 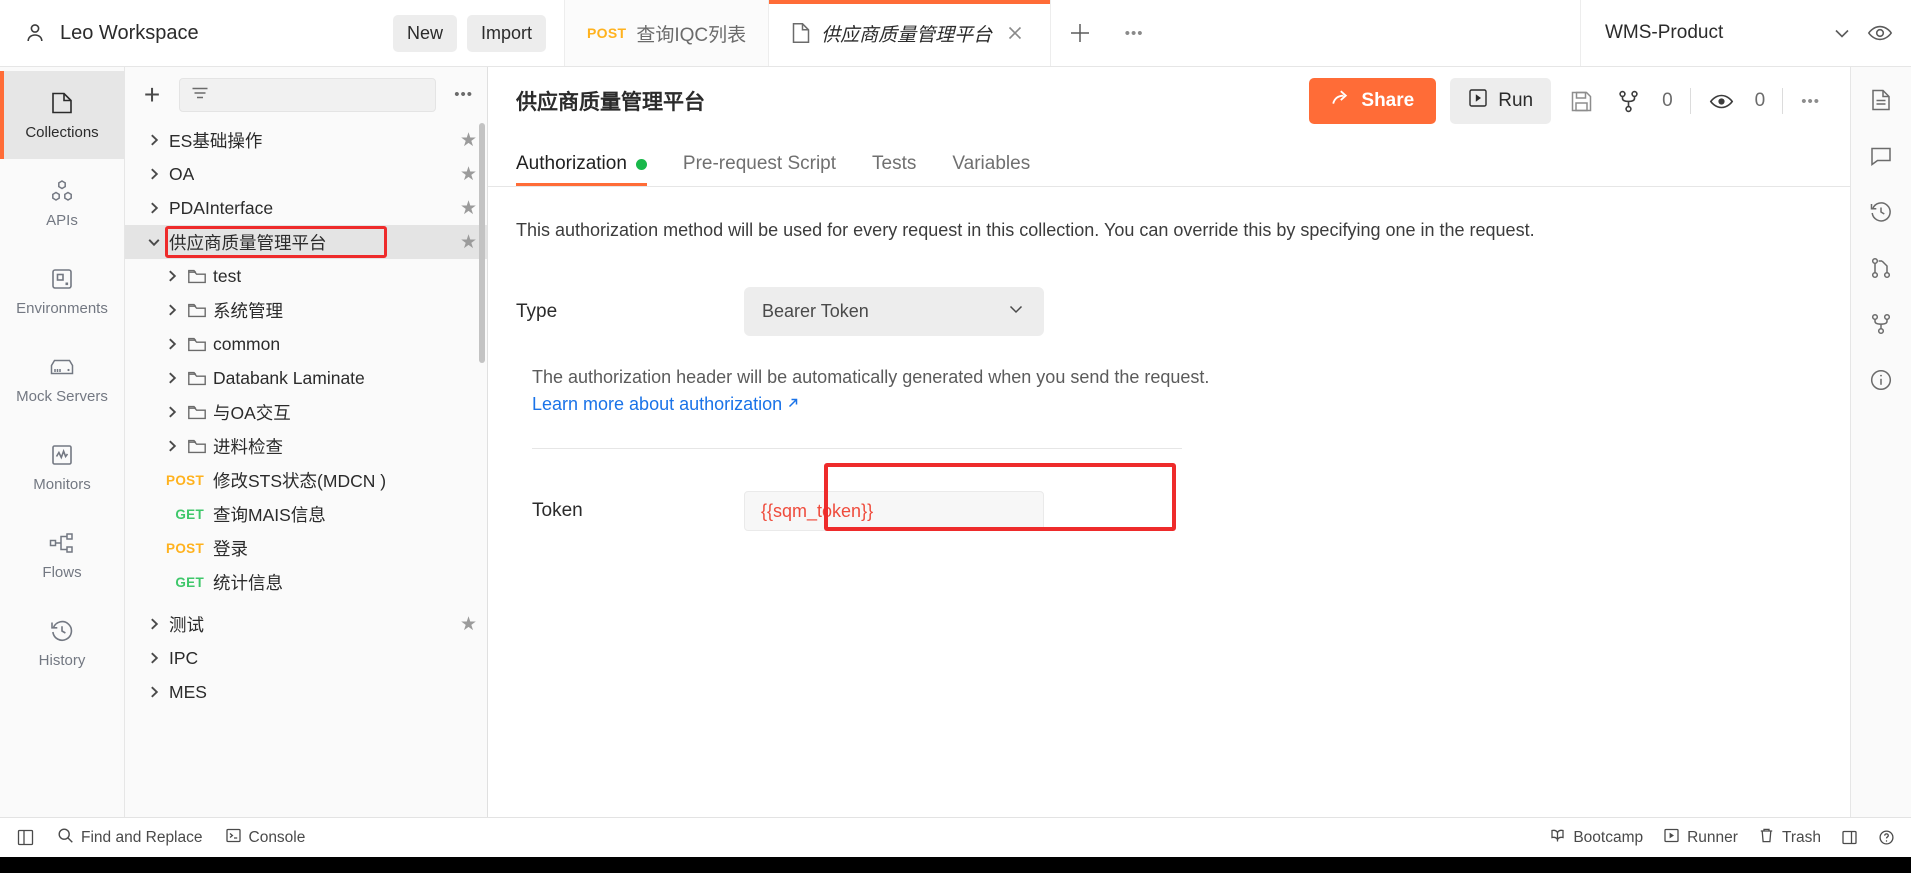 I want to click on find-and-replace-button: Find and Replace, so click(x=130, y=838).